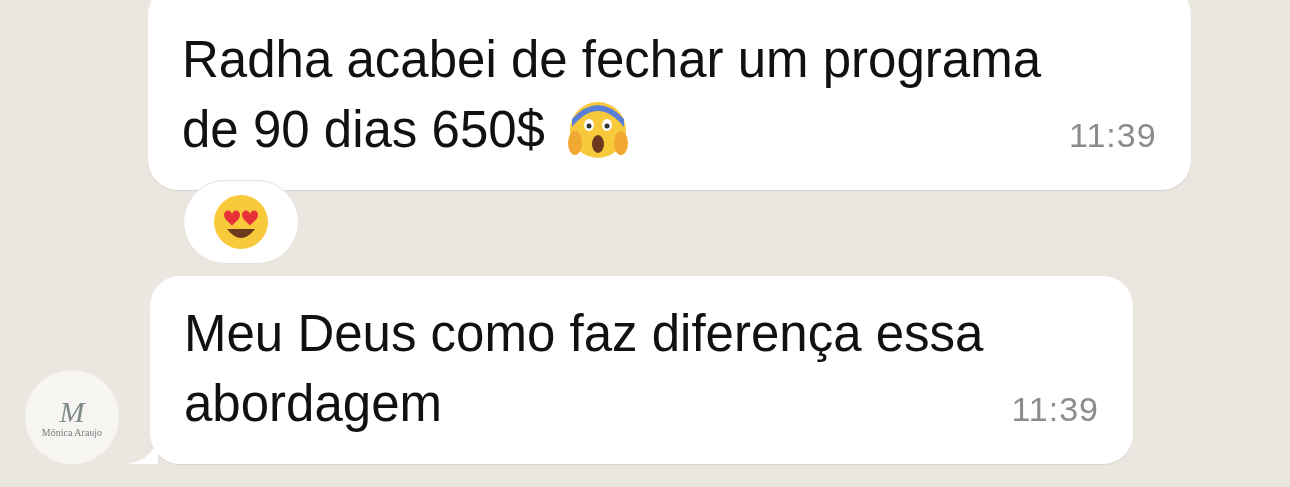 The width and height of the screenshot is (1290, 487). Describe the element at coordinates (72, 432) in the screenshot. I see `logo-name: Mônica Araujo` at that location.